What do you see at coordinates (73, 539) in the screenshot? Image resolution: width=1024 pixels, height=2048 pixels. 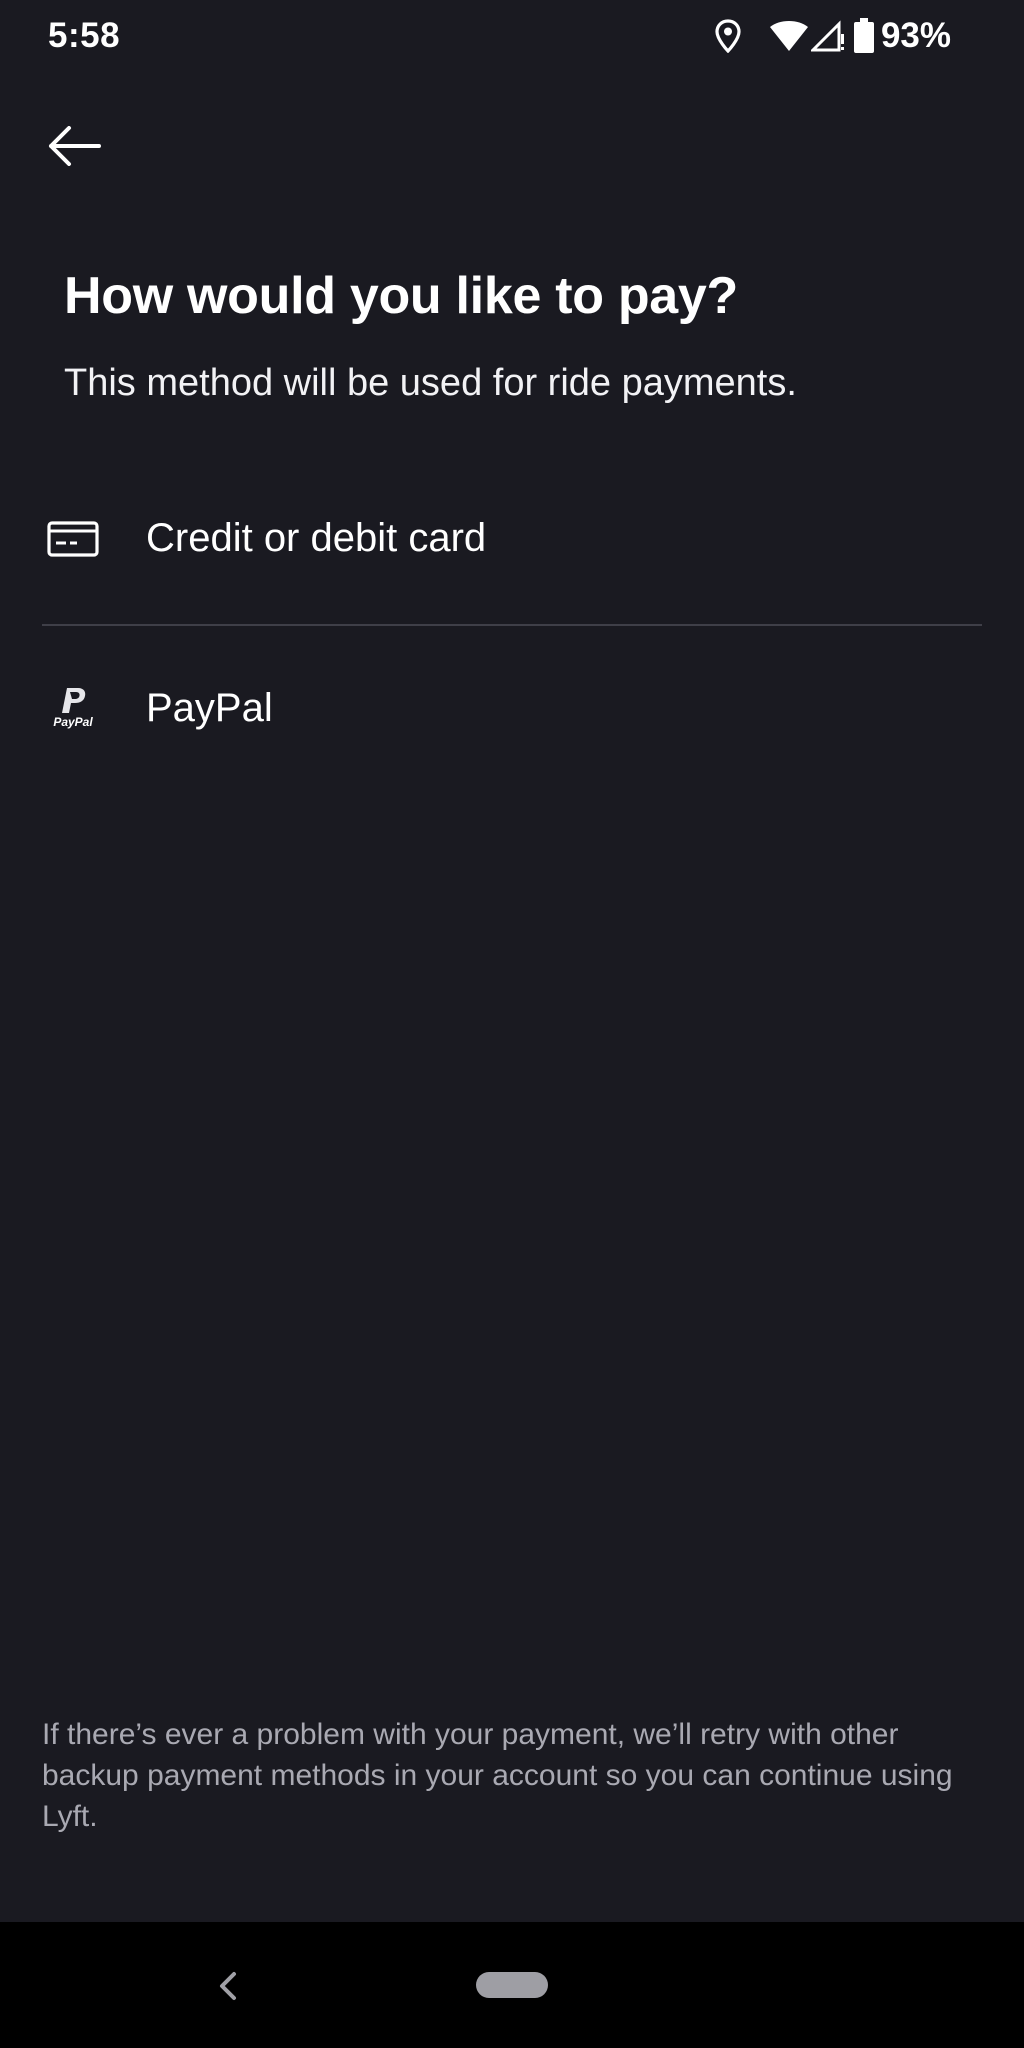 I see `credit-card-icon` at bounding box center [73, 539].